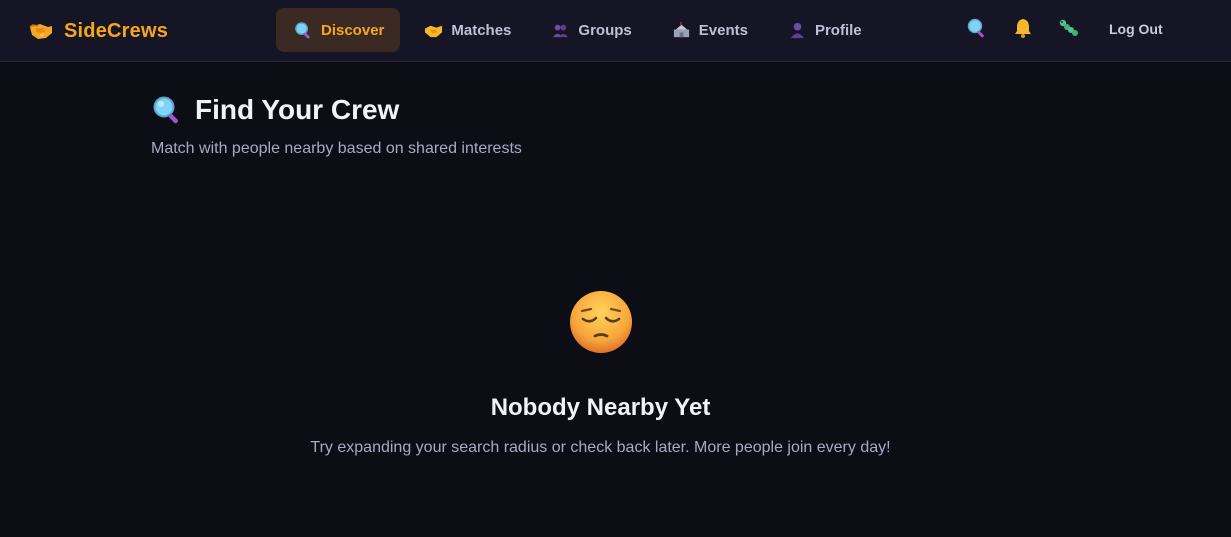  I want to click on brand-name: SideCrews, so click(116, 30).